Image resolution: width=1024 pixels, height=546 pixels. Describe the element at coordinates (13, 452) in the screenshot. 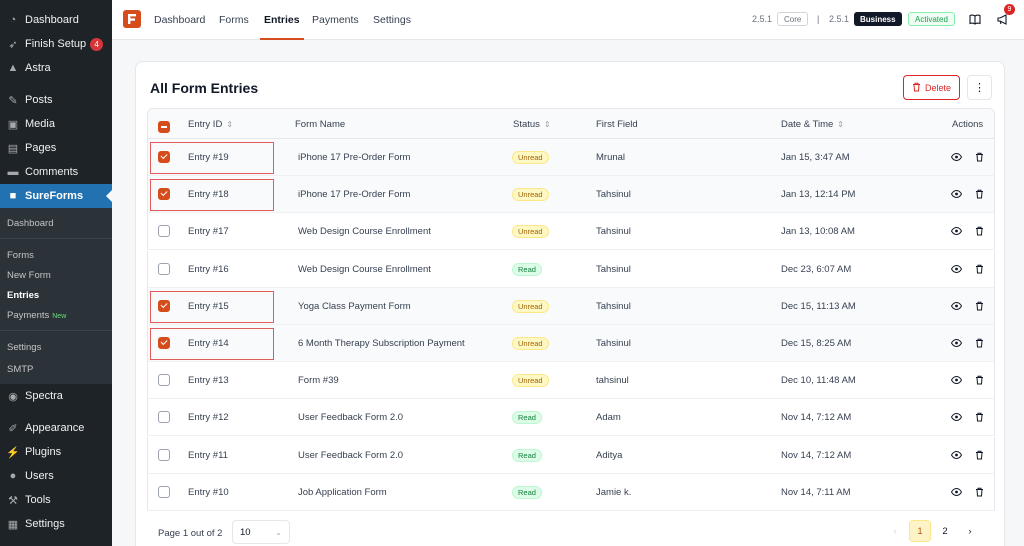

I see `plug-icon: ⚡` at that location.